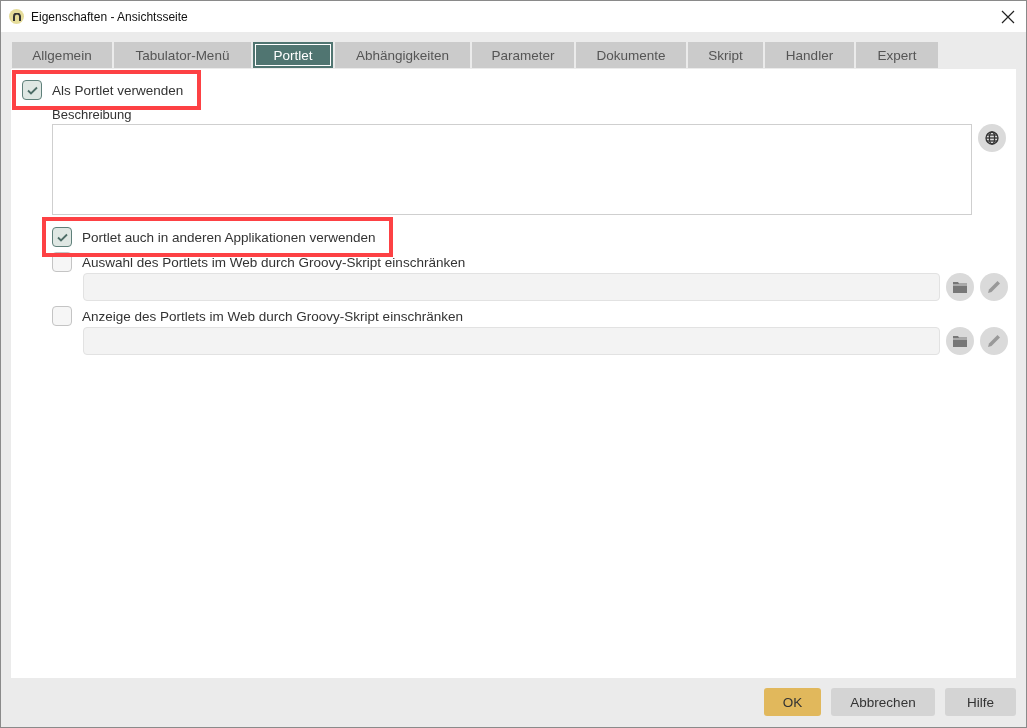  I want to click on ok-button: OK, so click(792, 702).